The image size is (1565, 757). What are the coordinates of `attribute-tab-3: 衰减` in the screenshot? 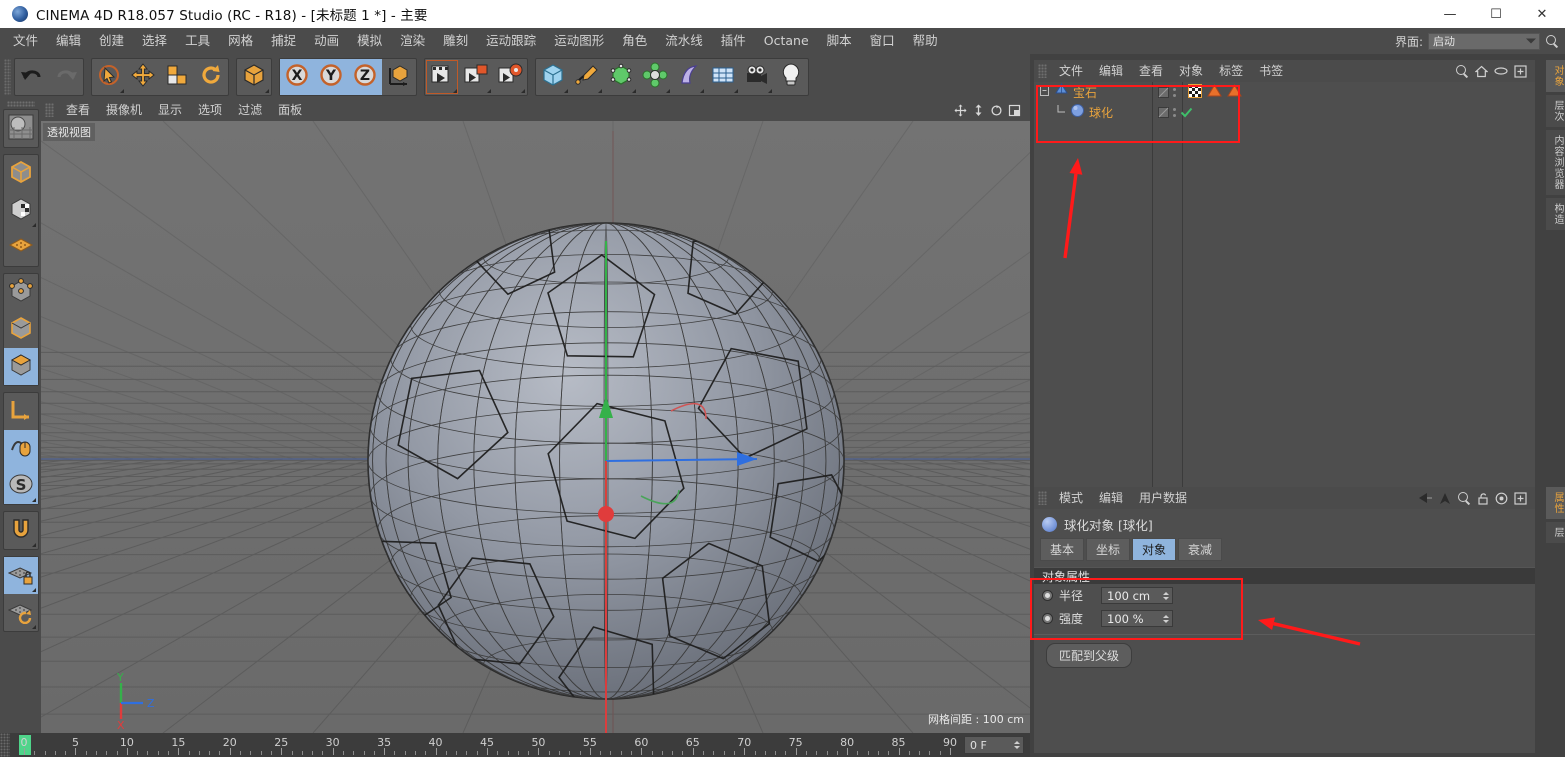 It's located at (1200, 549).